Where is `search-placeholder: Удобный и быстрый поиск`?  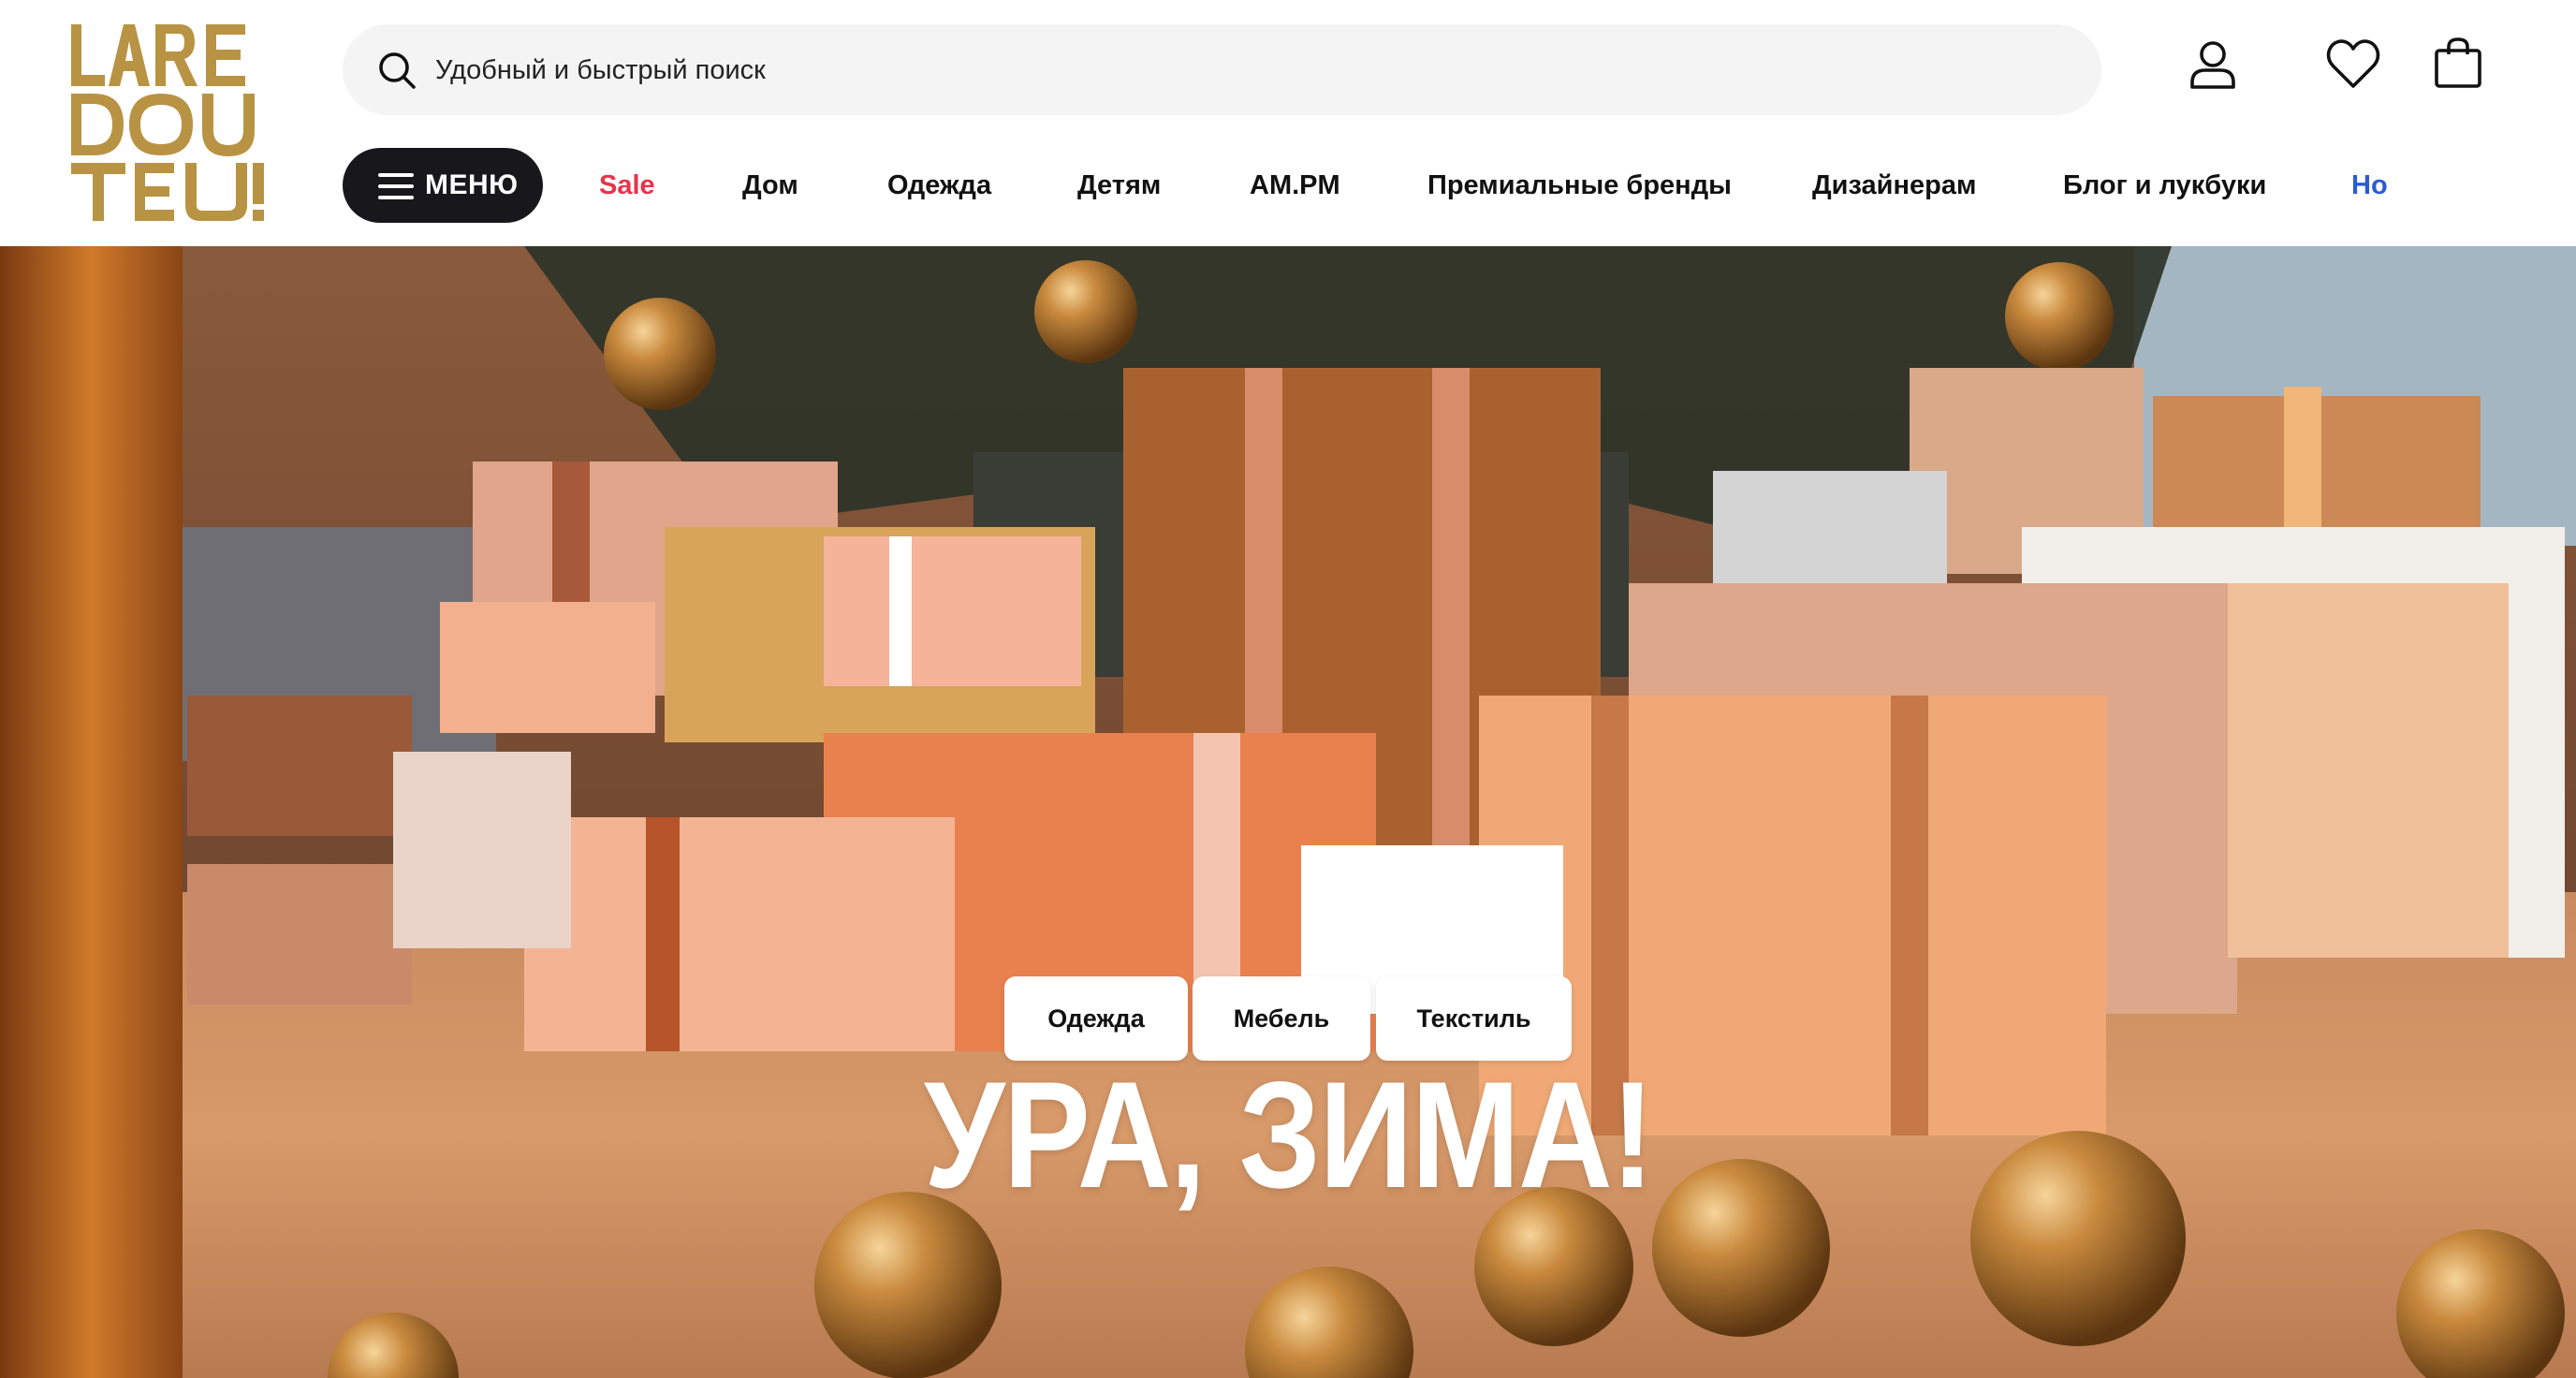
search-placeholder: Удобный и быстрый поиск is located at coordinates (600, 70).